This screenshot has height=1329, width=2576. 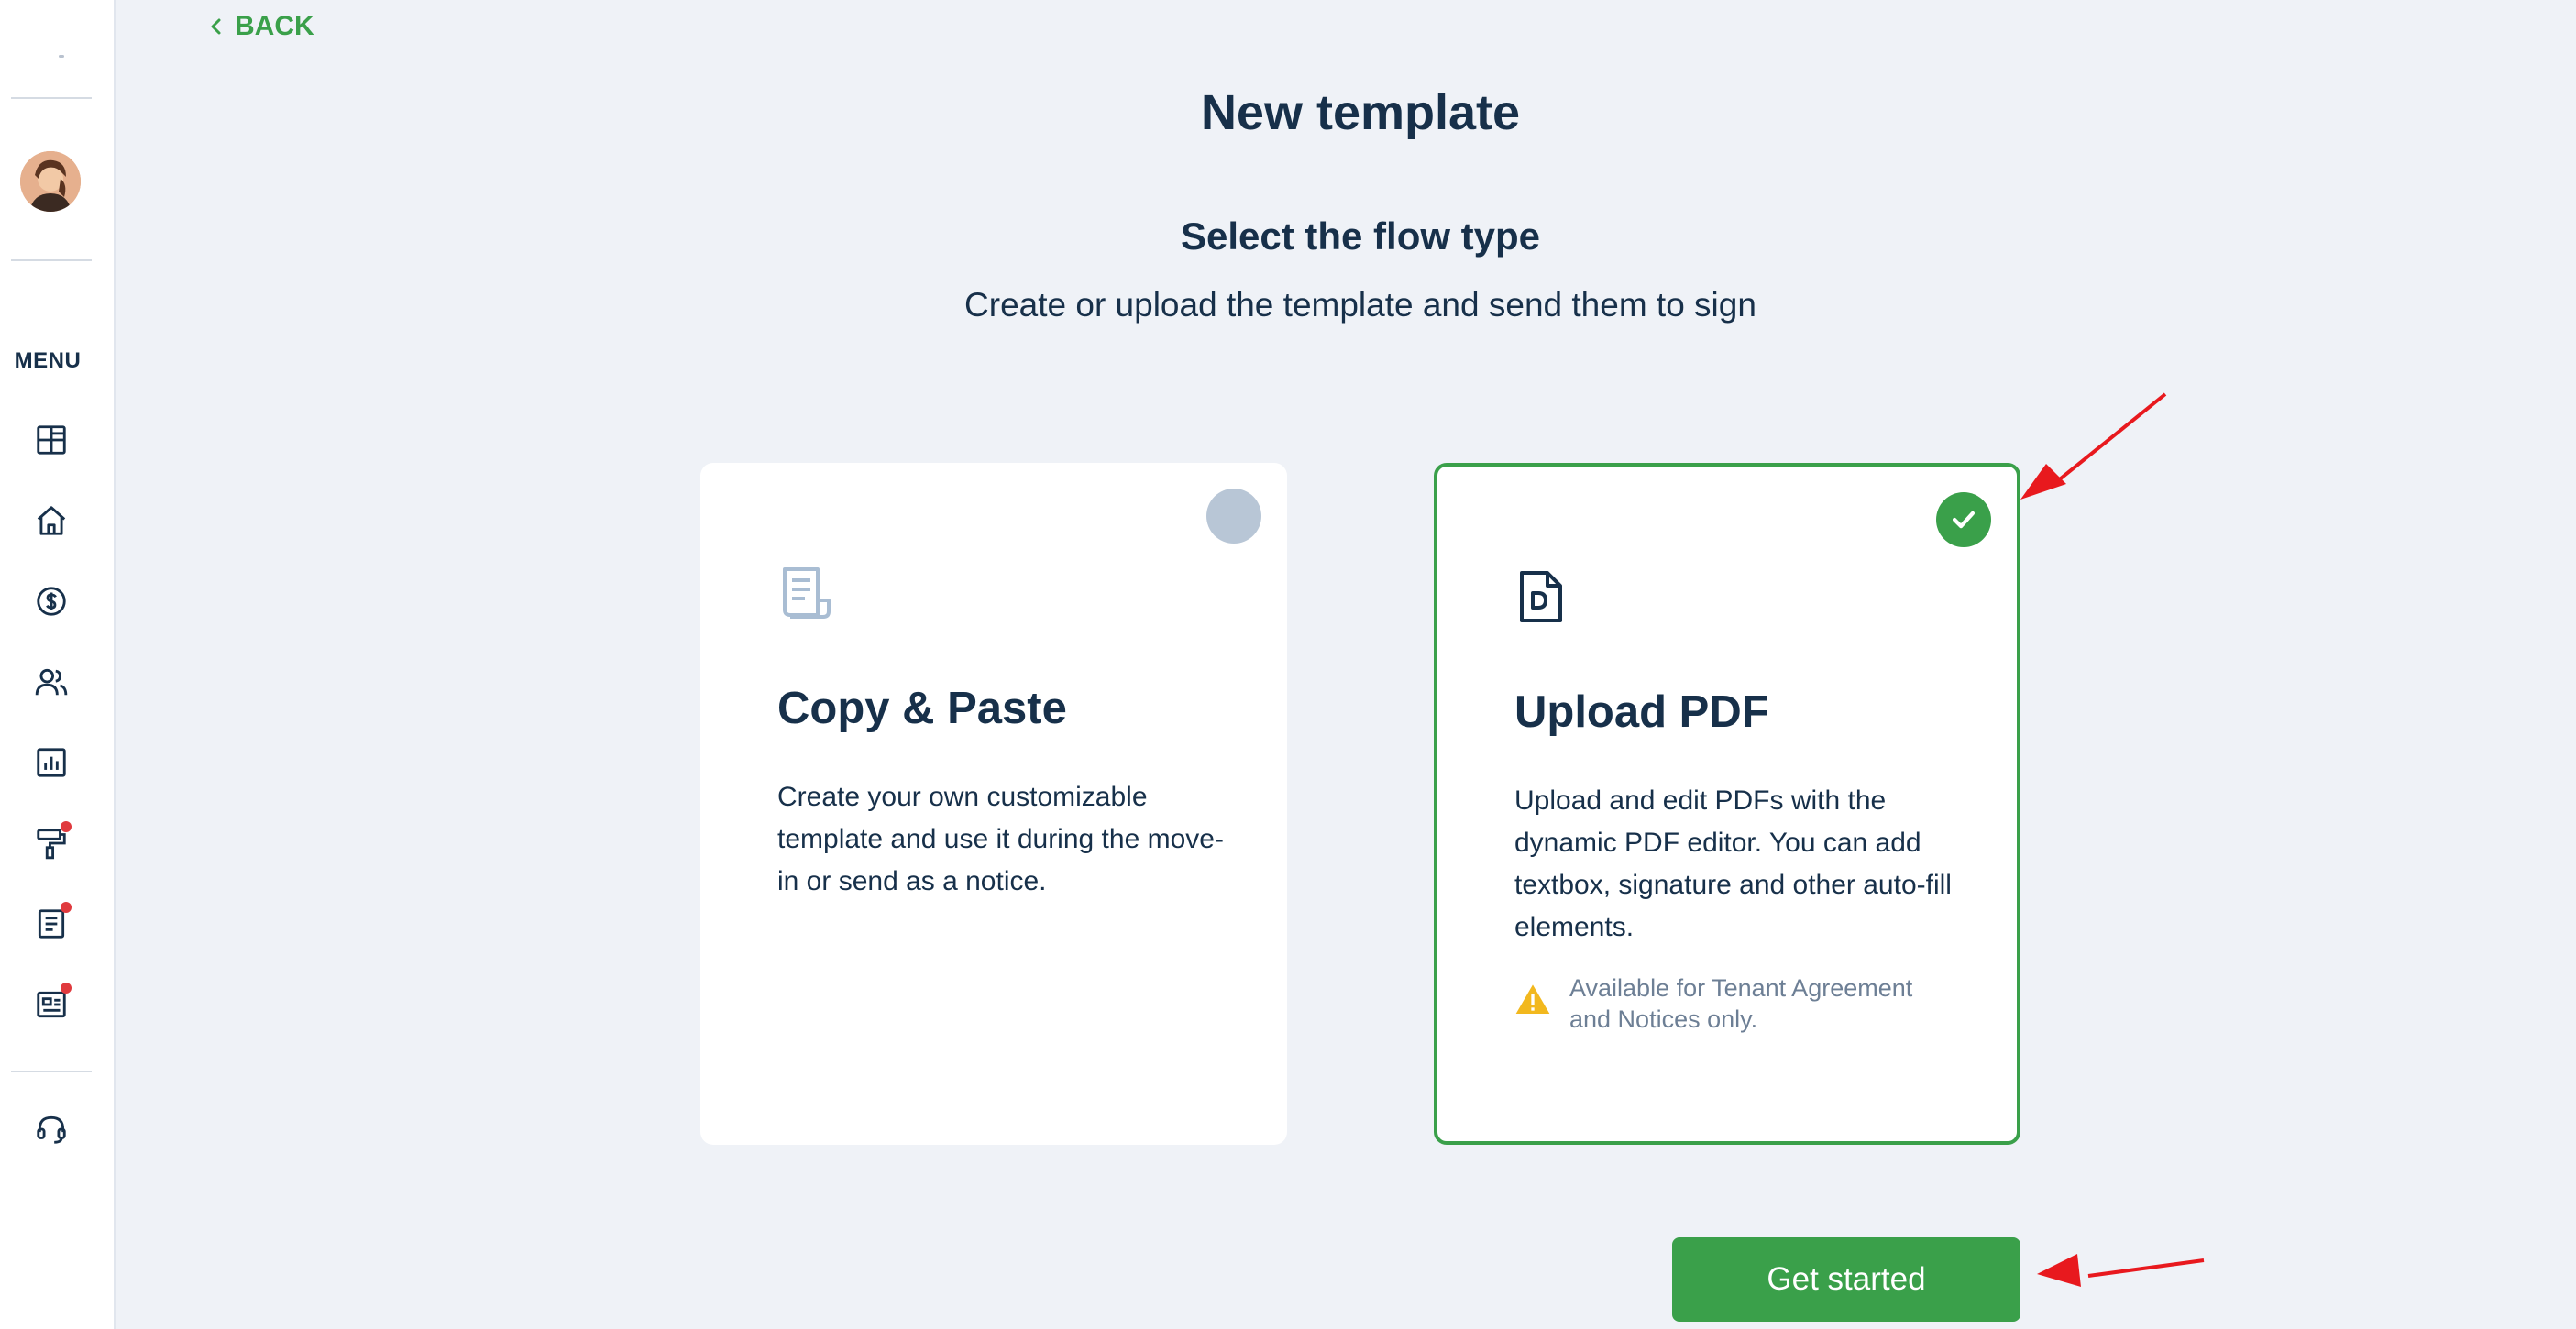 What do you see at coordinates (1846, 1279) in the screenshot?
I see `get-started-button: Get started` at bounding box center [1846, 1279].